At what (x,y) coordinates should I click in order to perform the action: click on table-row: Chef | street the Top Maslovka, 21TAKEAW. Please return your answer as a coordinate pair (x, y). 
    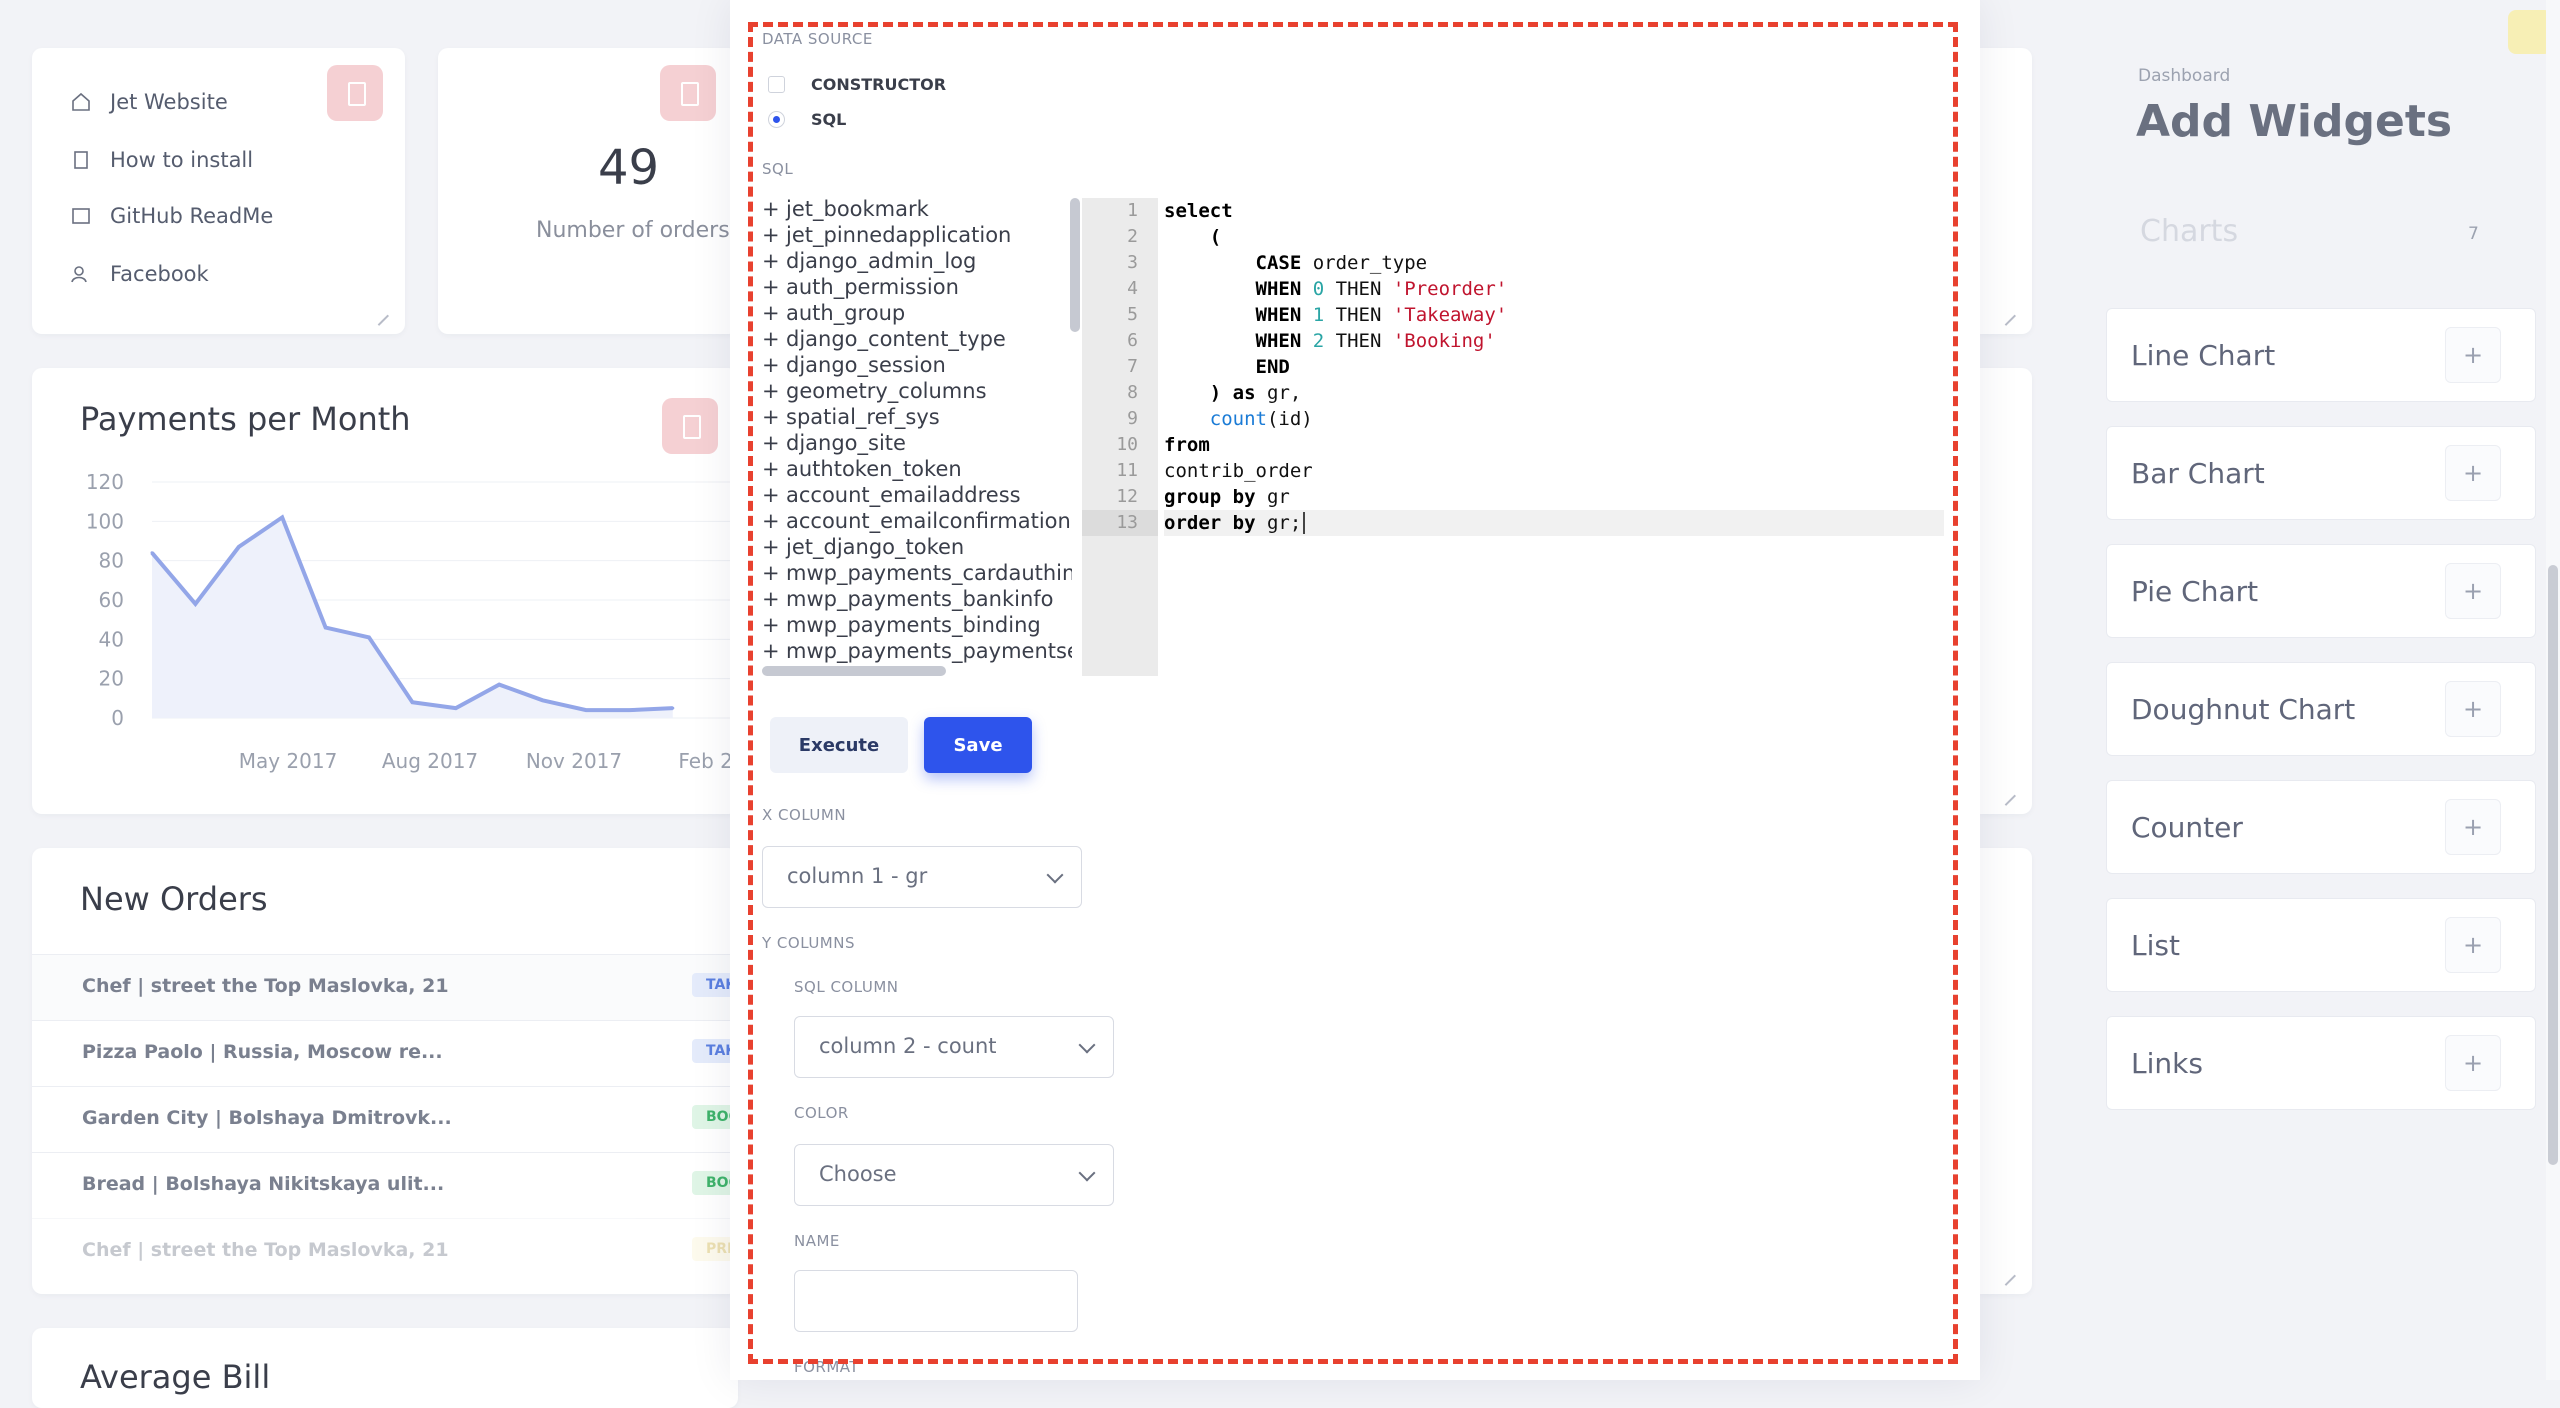
    Looking at the image, I should click on (385, 987).